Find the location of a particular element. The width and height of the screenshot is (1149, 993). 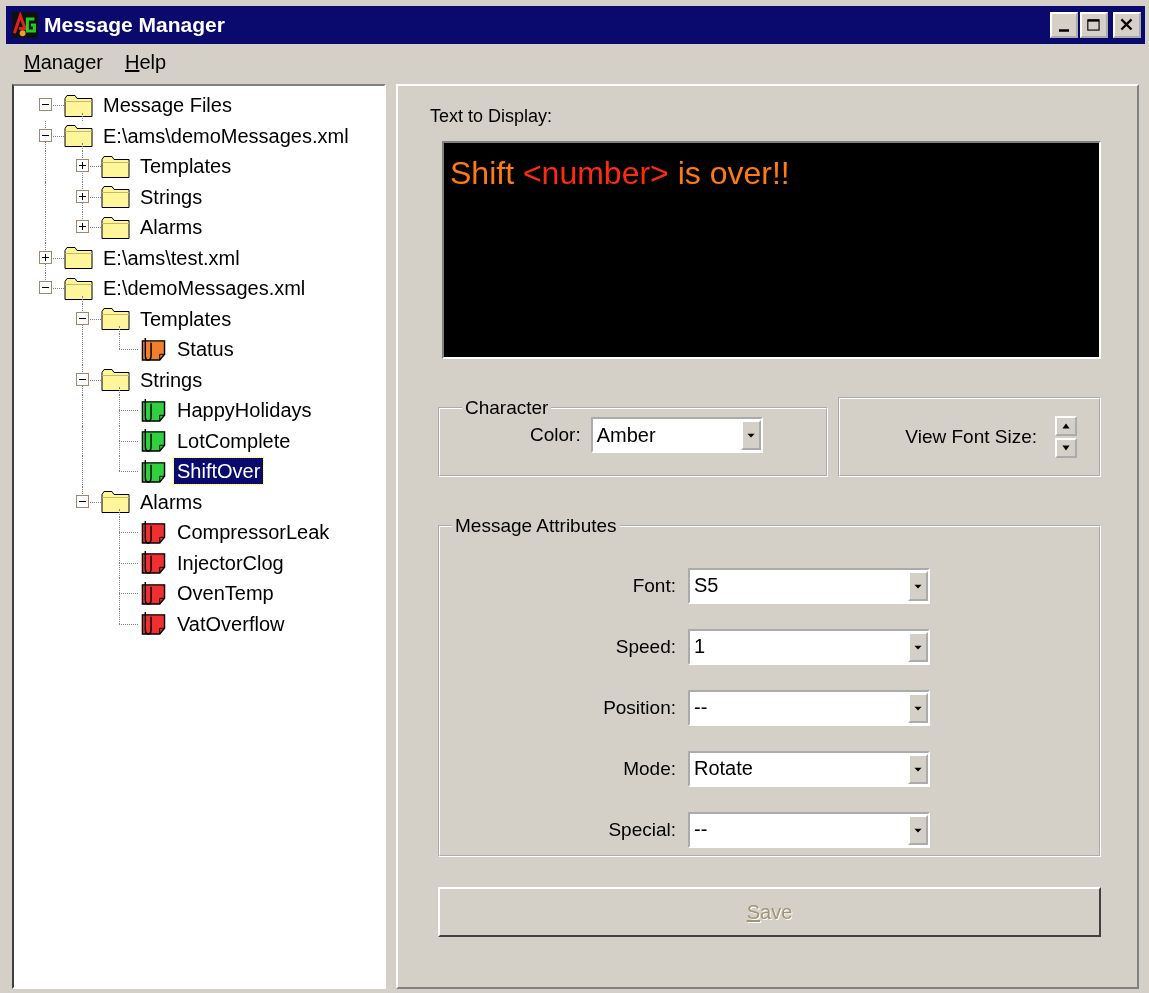

app-logo-icon is located at coordinates (25, 25).